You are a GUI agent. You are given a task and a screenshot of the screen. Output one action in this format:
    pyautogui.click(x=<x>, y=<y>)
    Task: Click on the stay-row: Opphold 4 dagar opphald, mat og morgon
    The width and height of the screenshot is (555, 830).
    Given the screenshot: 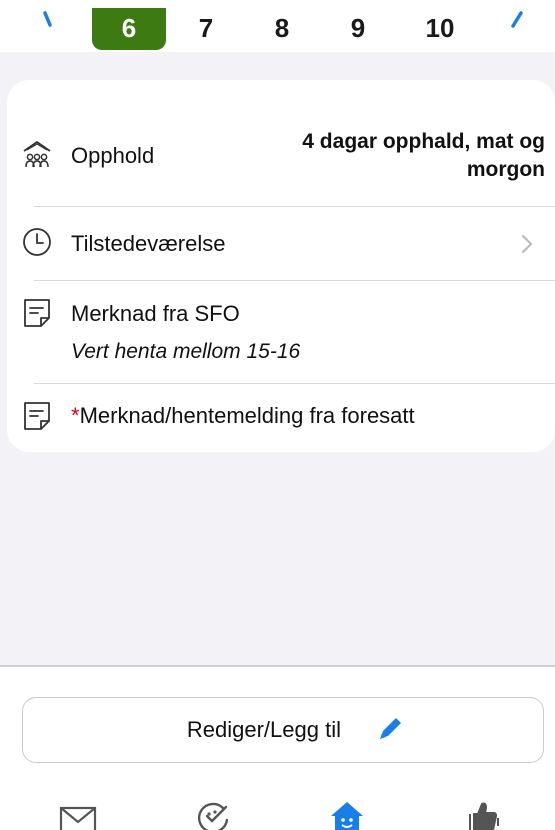 What is the action you would take?
    pyautogui.click(x=281, y=143)
    